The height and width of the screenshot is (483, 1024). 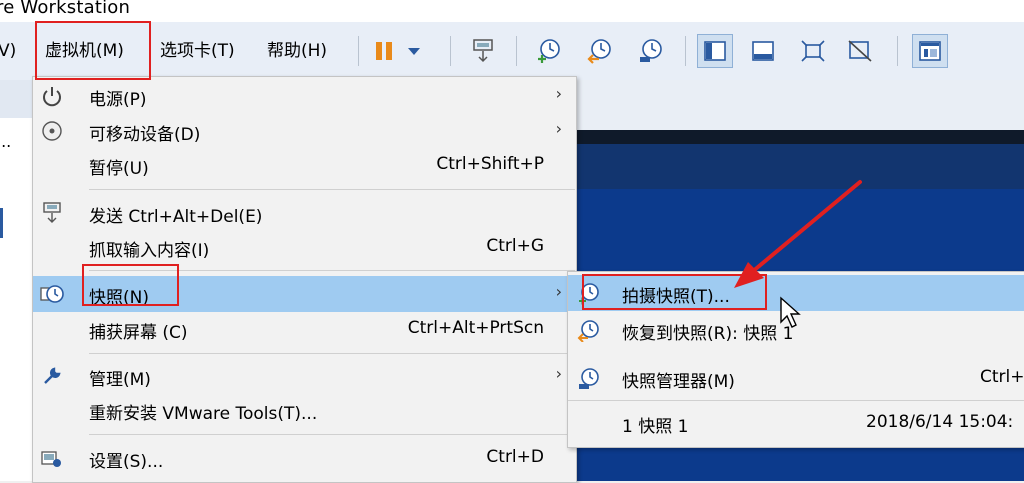 I want to click on menu-item-manage: 管理(M) ›, so click(x=304, y=376).